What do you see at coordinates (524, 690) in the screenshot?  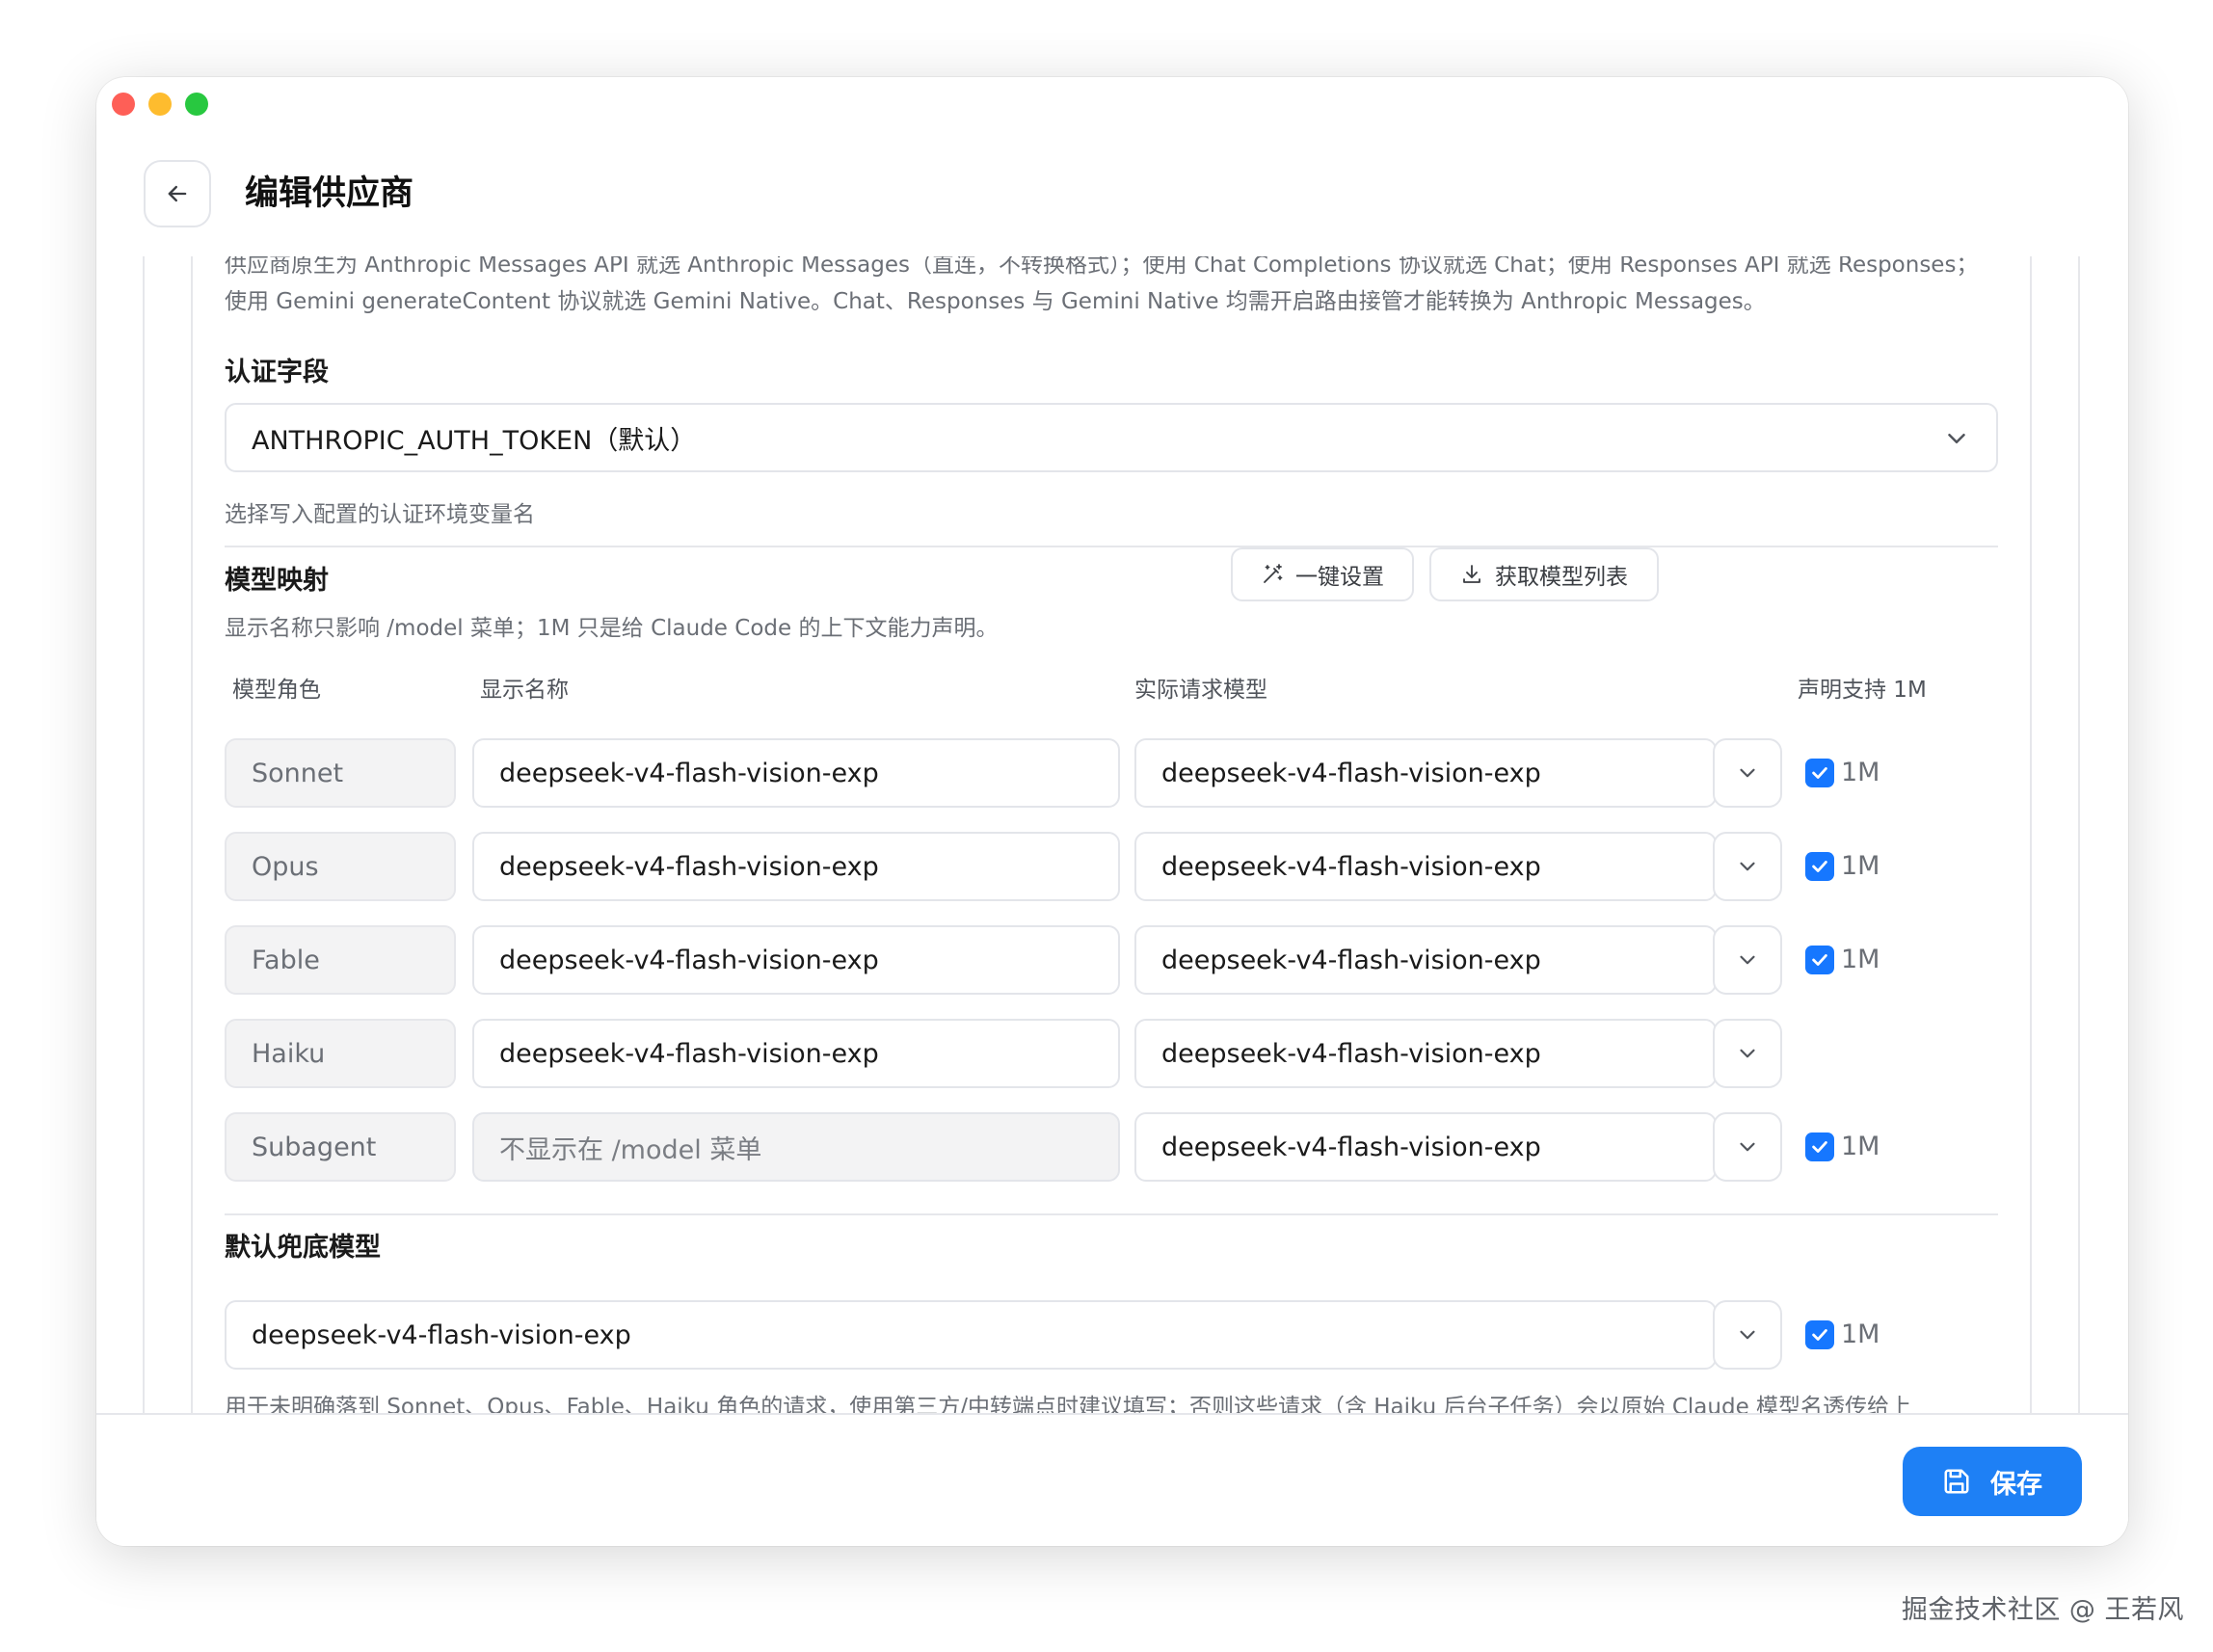 I see `column-header-display-name: 显示名称` at bounding box center [524, 690].